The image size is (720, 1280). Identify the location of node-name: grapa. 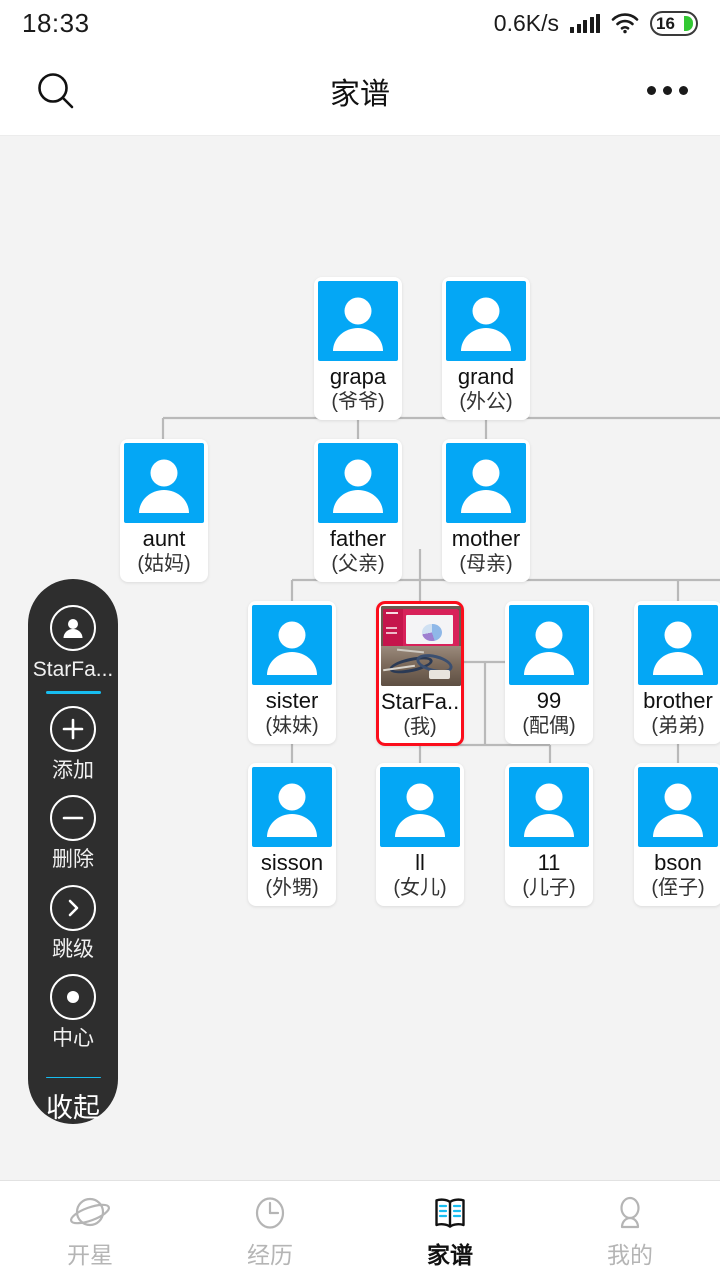
(358, 376).